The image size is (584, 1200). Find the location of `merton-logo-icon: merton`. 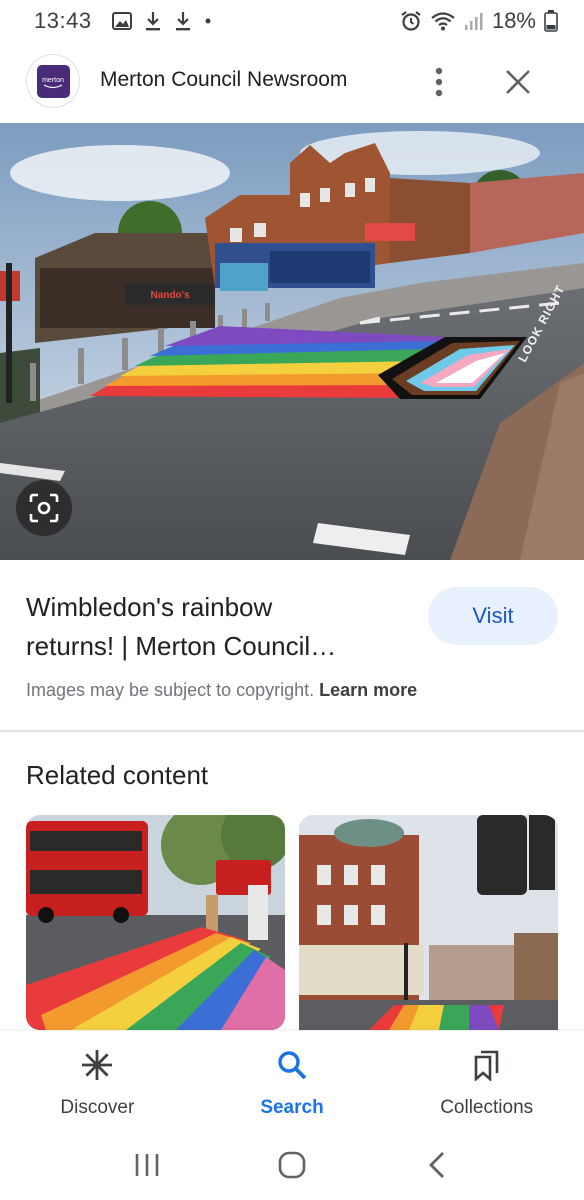

merton-logo-icon: merton is located at coordinates (53, 81).